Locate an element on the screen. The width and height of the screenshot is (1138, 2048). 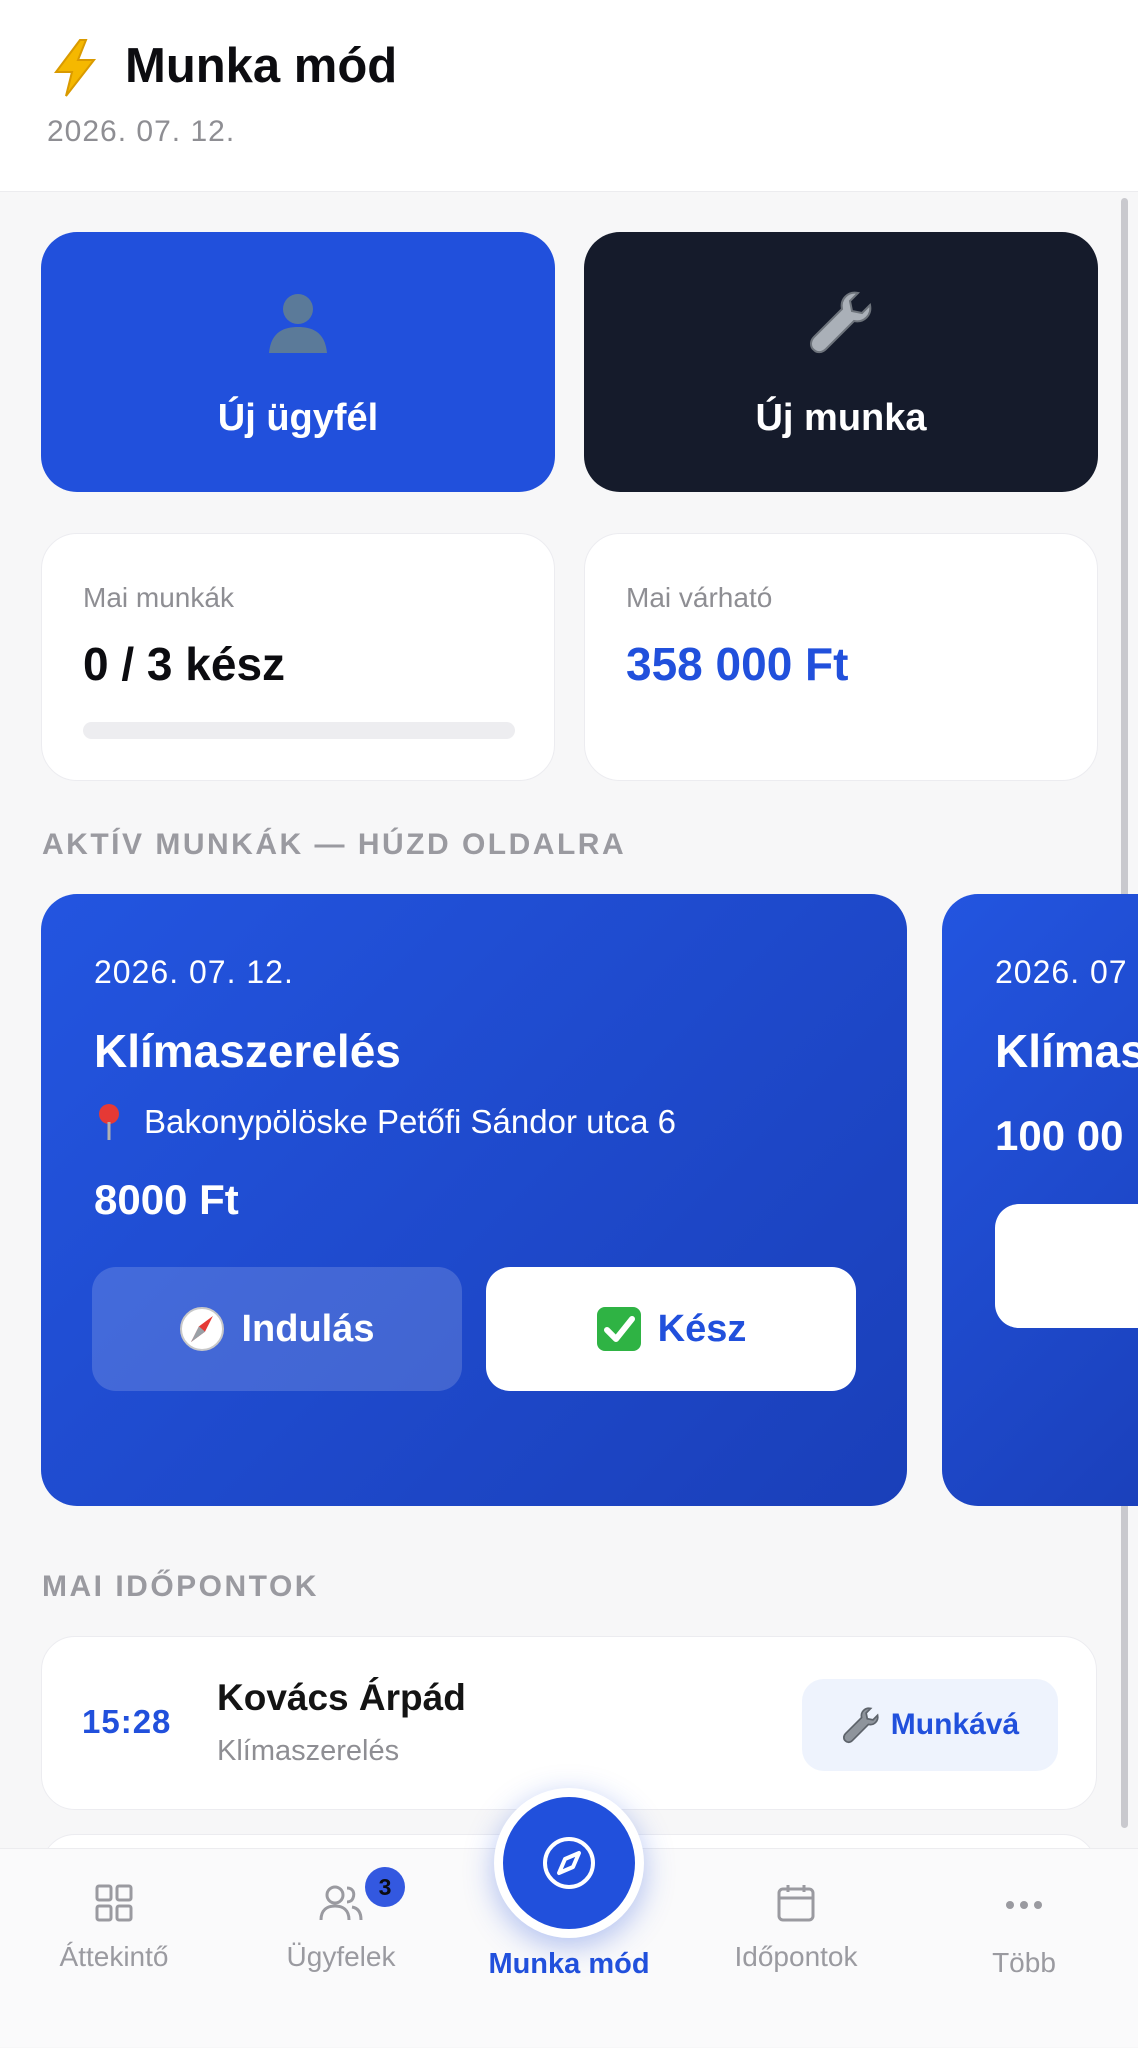
appointment-time: 15:28 is located at coordinates (127, 1721).